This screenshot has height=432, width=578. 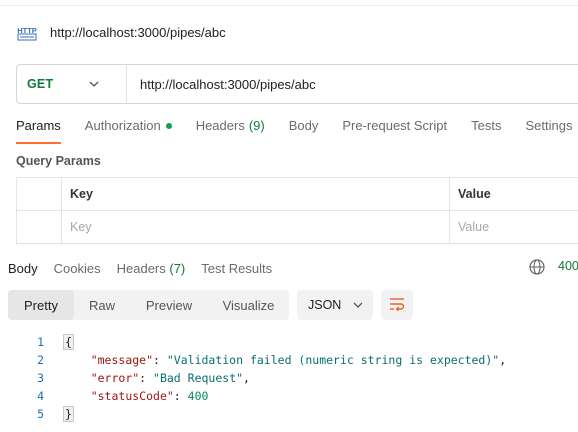 I want to click on response-tab-headers: Headers (7), so click(x=151, y=268).